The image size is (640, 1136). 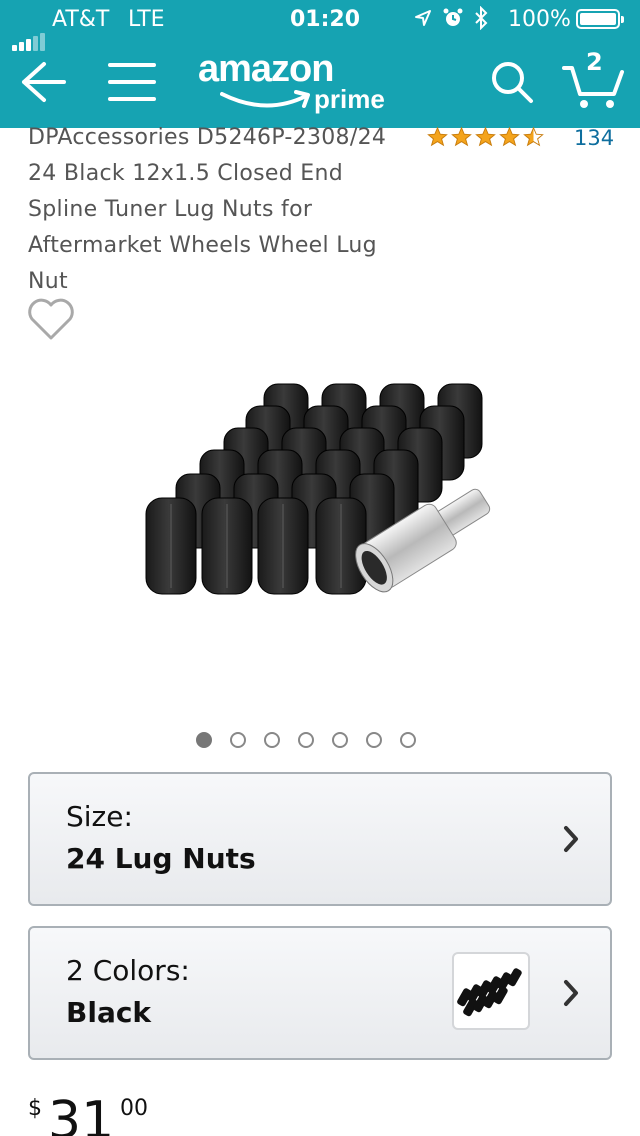 I want to click on lug-nuts-thumbnail-icon, so click(x=489, y=992).